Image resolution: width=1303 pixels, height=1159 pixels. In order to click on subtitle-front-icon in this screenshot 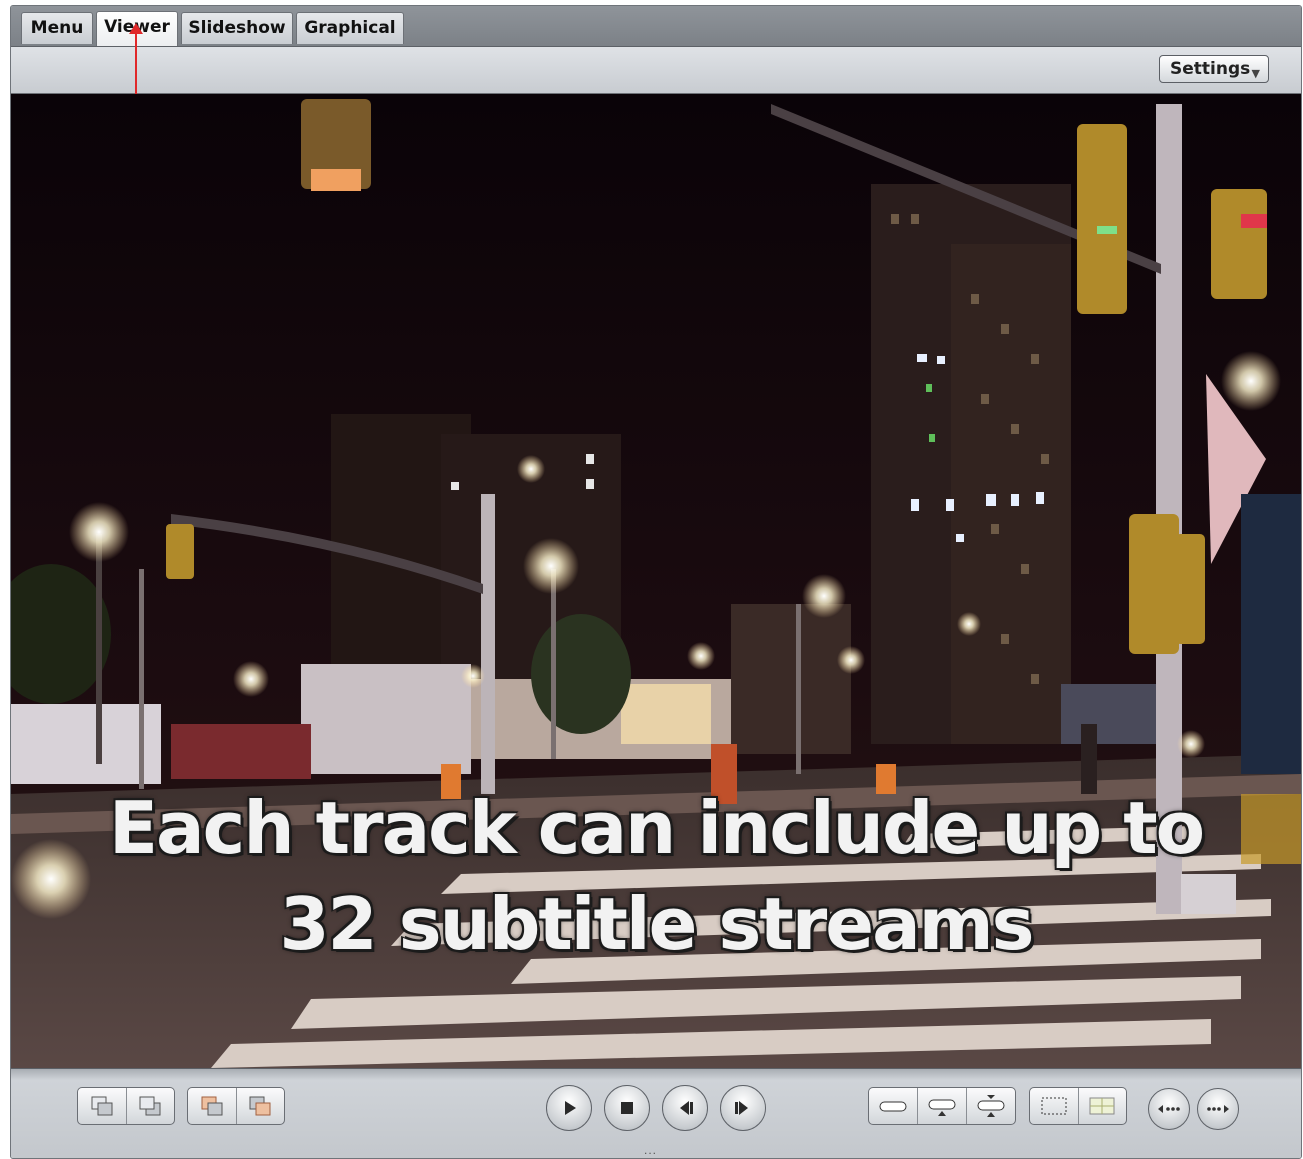, I will do `click(260, 1106)`.